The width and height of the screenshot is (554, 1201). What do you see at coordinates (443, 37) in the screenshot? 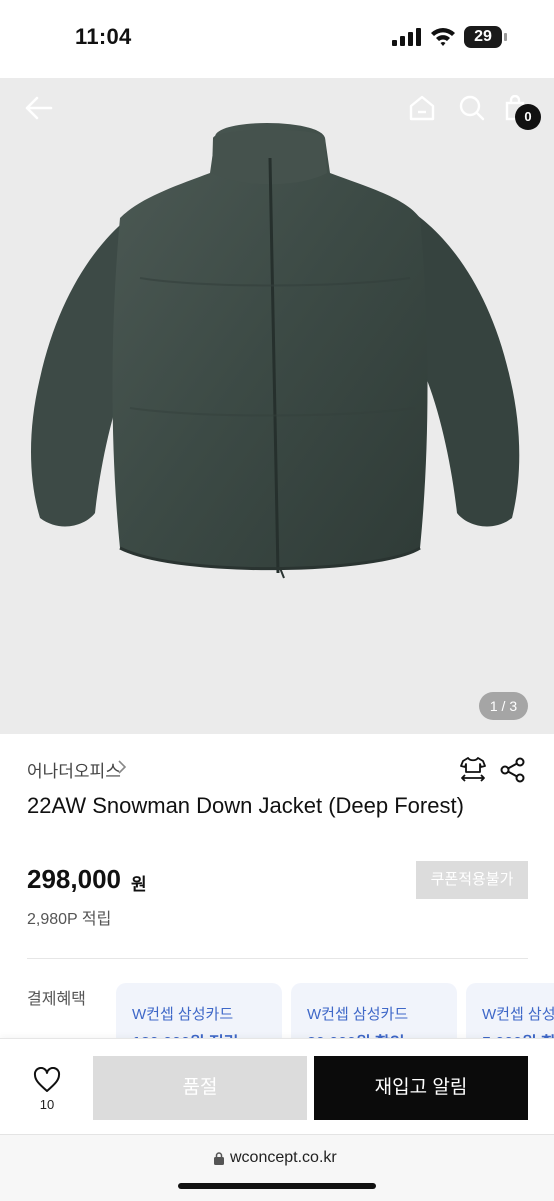
I see `wifi-icon` at bounding box center [443, 37].